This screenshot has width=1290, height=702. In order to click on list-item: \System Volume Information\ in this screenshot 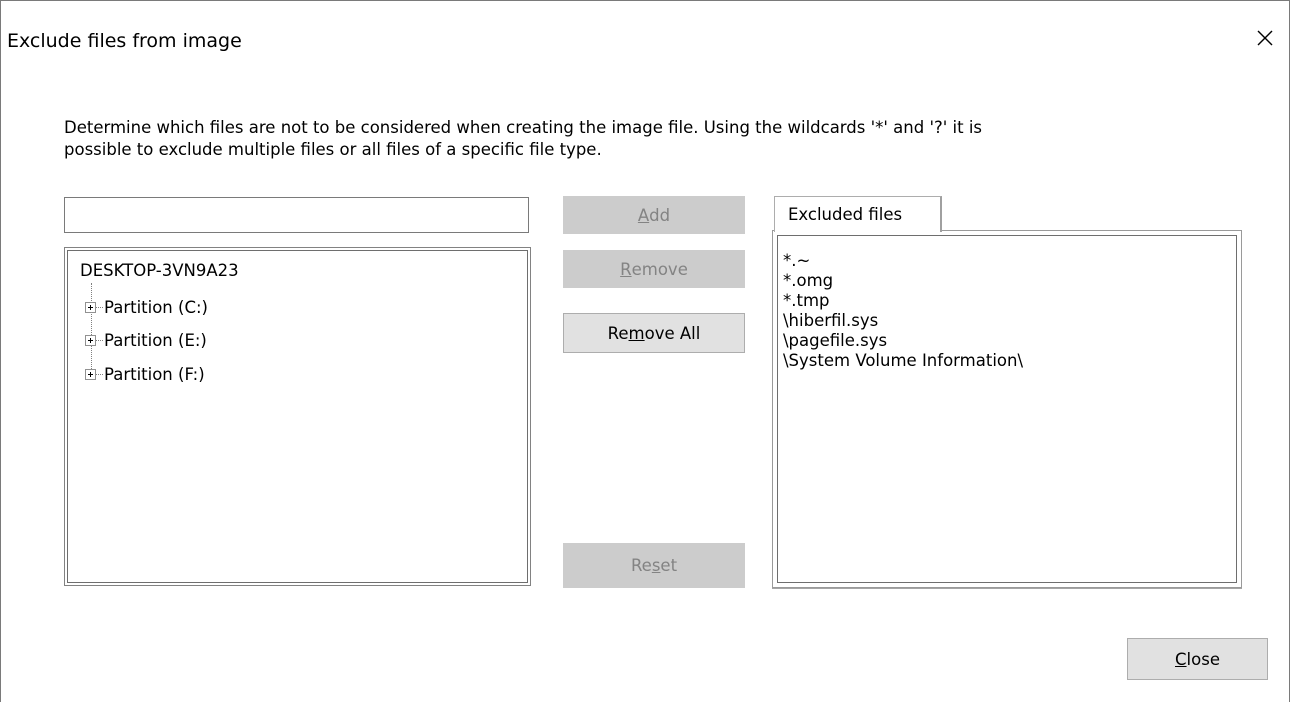, I will do `click(903, 361)`.